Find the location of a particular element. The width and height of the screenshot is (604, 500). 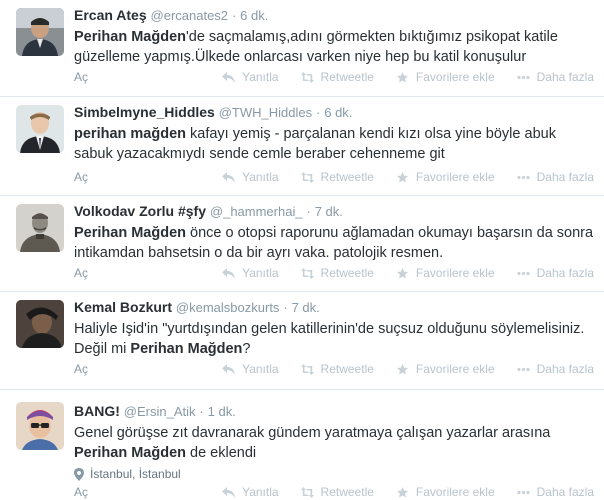

tweet-header: Volkodav Zorlu #şfy @_hammerhai_ · 7 dk. is located at coordinates (334, 211).